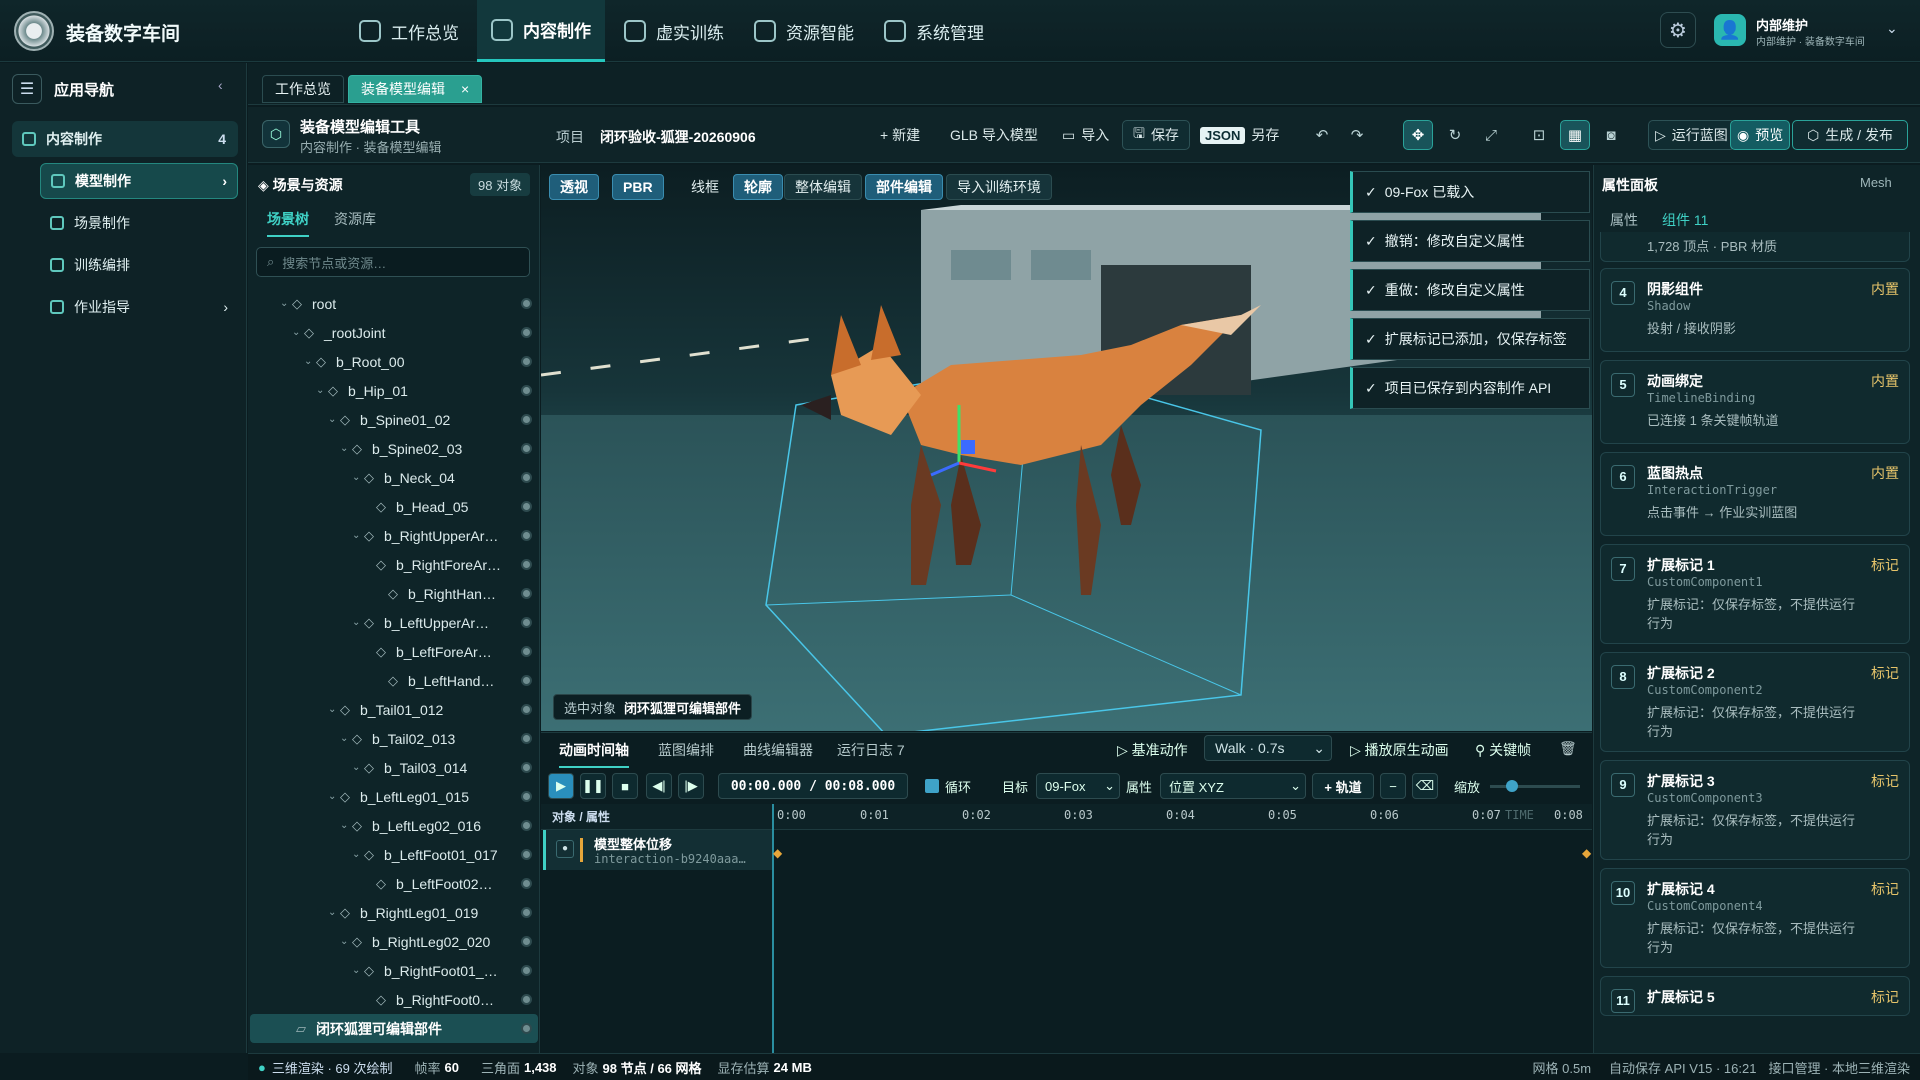 This screenshot has height=1080, width=1920. Describe the element at coordinates (1322, 135) in the screenshot. I see `undo-icon: ↶` at that location.